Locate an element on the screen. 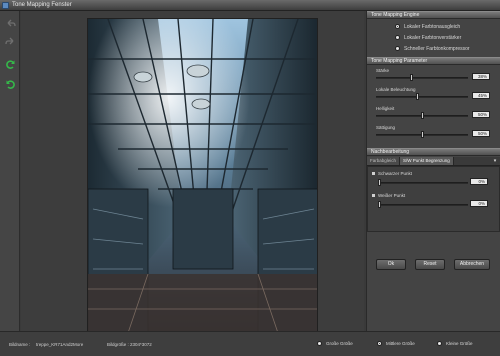 This screenshot has width=500, height=356. engine-option-label: Lokaler Farbtonausgleich is located at coordinates (432, 26).